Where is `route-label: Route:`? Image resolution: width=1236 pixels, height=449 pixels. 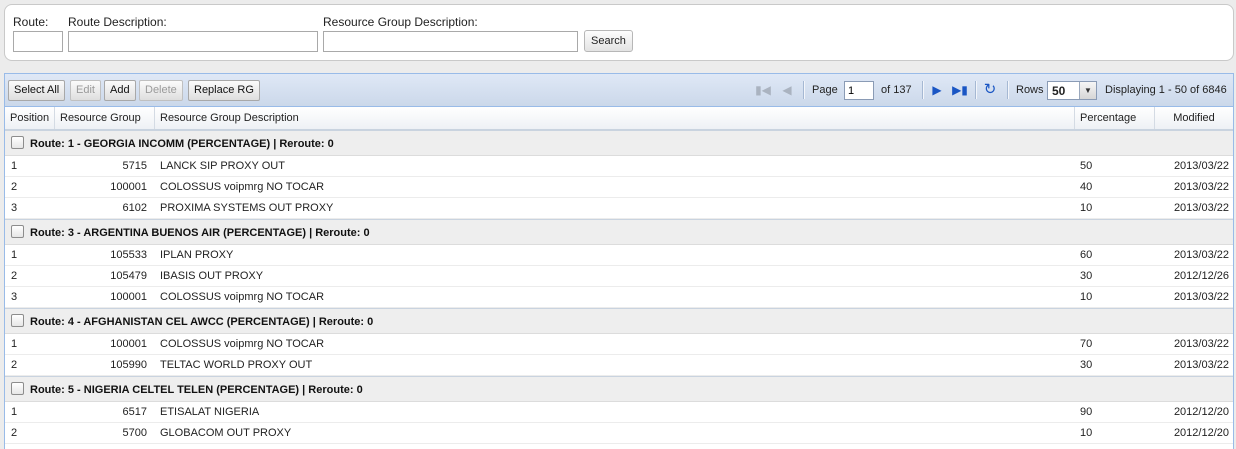 route-label: Route: is located at coordinates (31, 22).